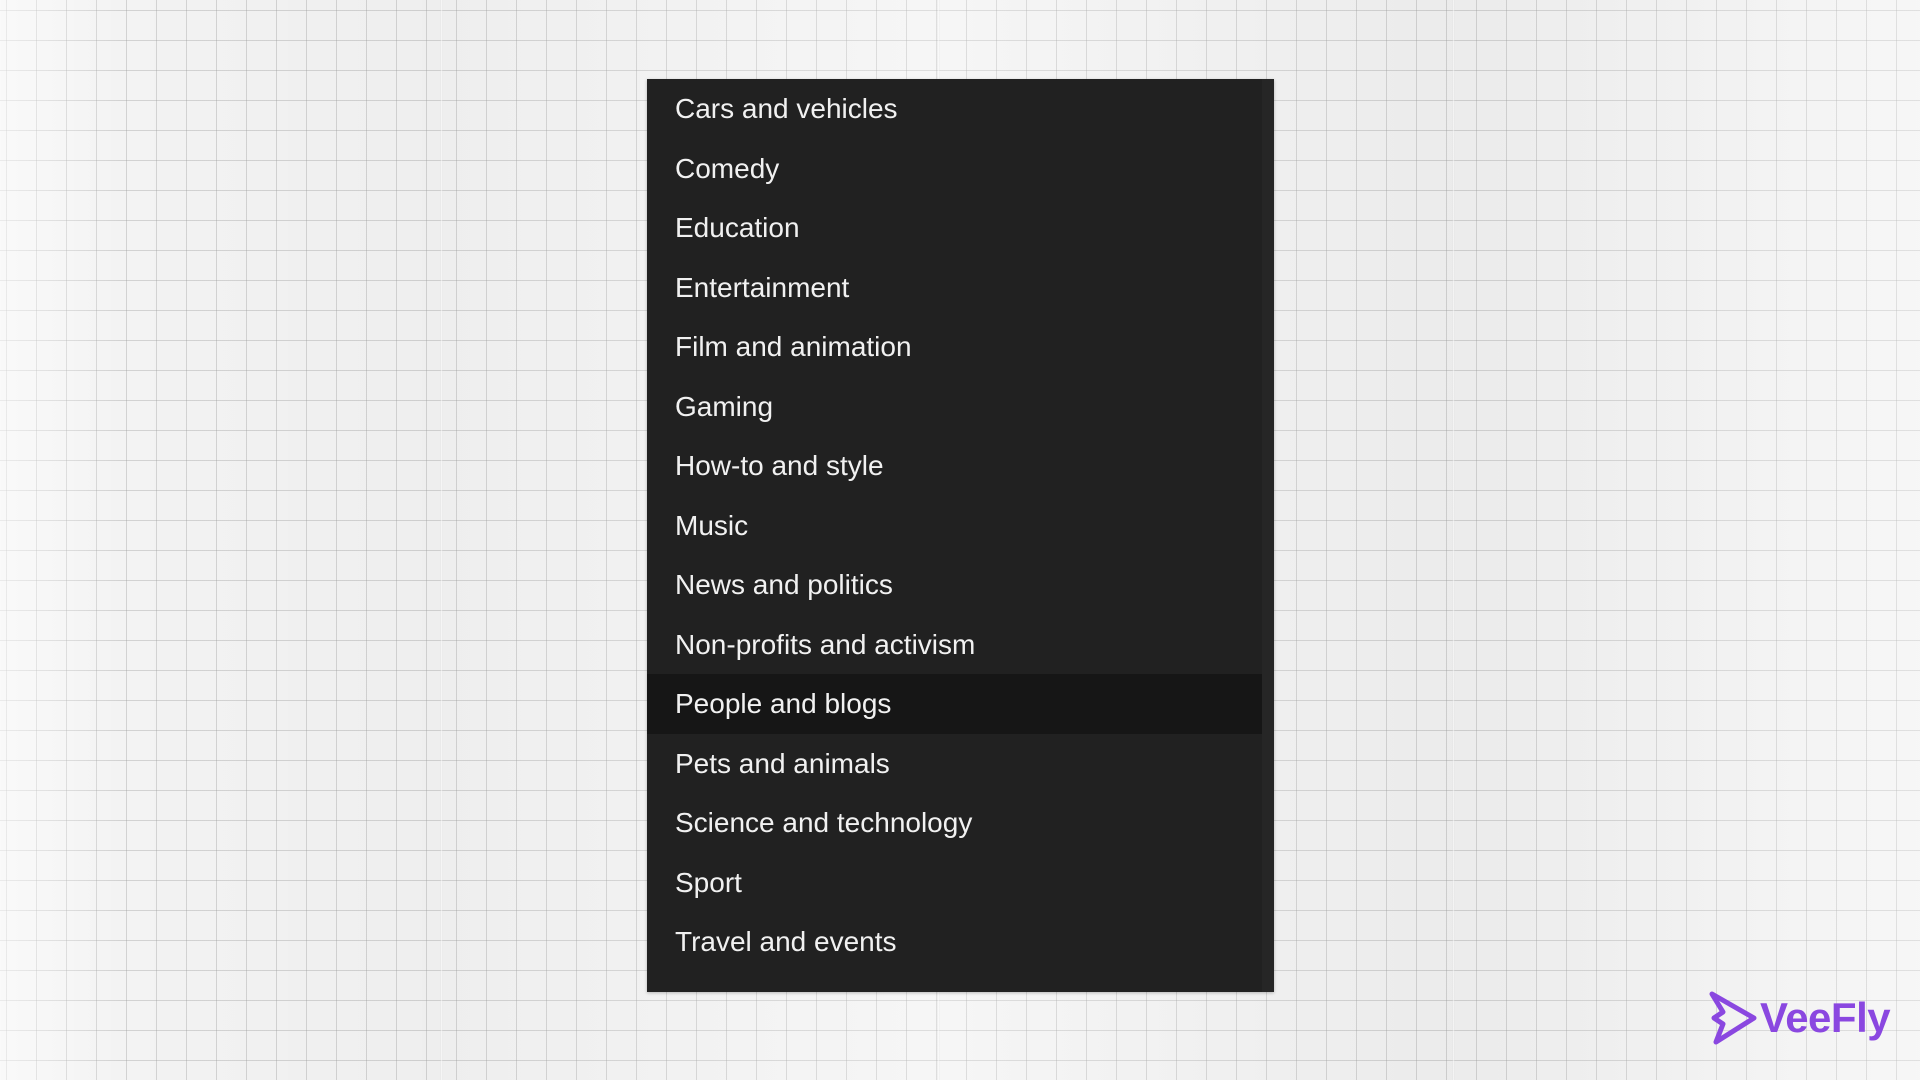 The image size is (1920, 1080). Describe the element at coordinates (954, 585) in the screenshot. I see `category-option-news-and-politics: News and politics` at that location.